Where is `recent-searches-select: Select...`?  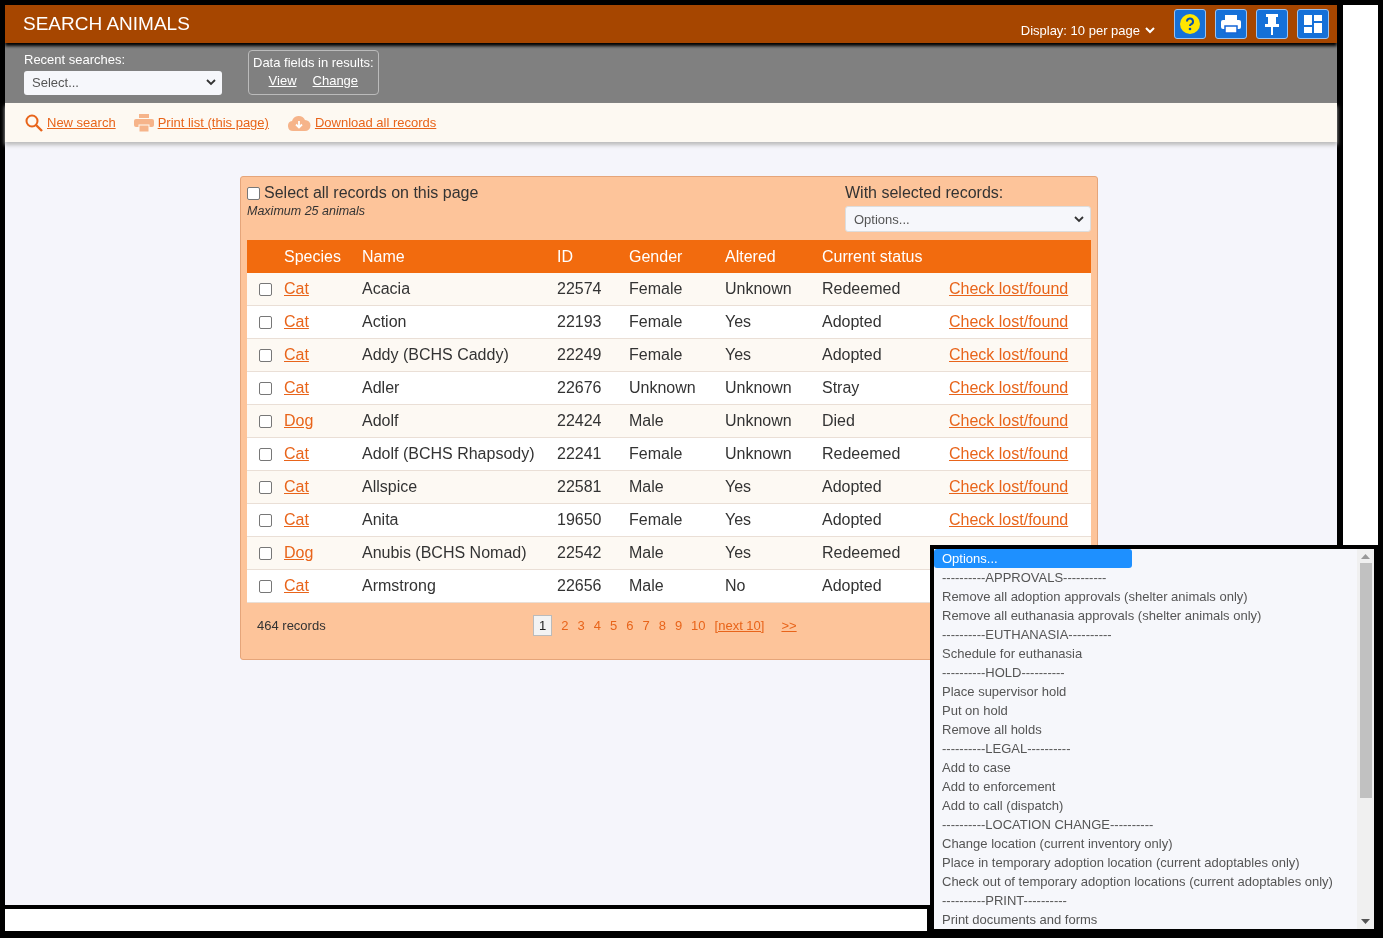
recent-searches-select: Select... is located at coordinates (123, 82).